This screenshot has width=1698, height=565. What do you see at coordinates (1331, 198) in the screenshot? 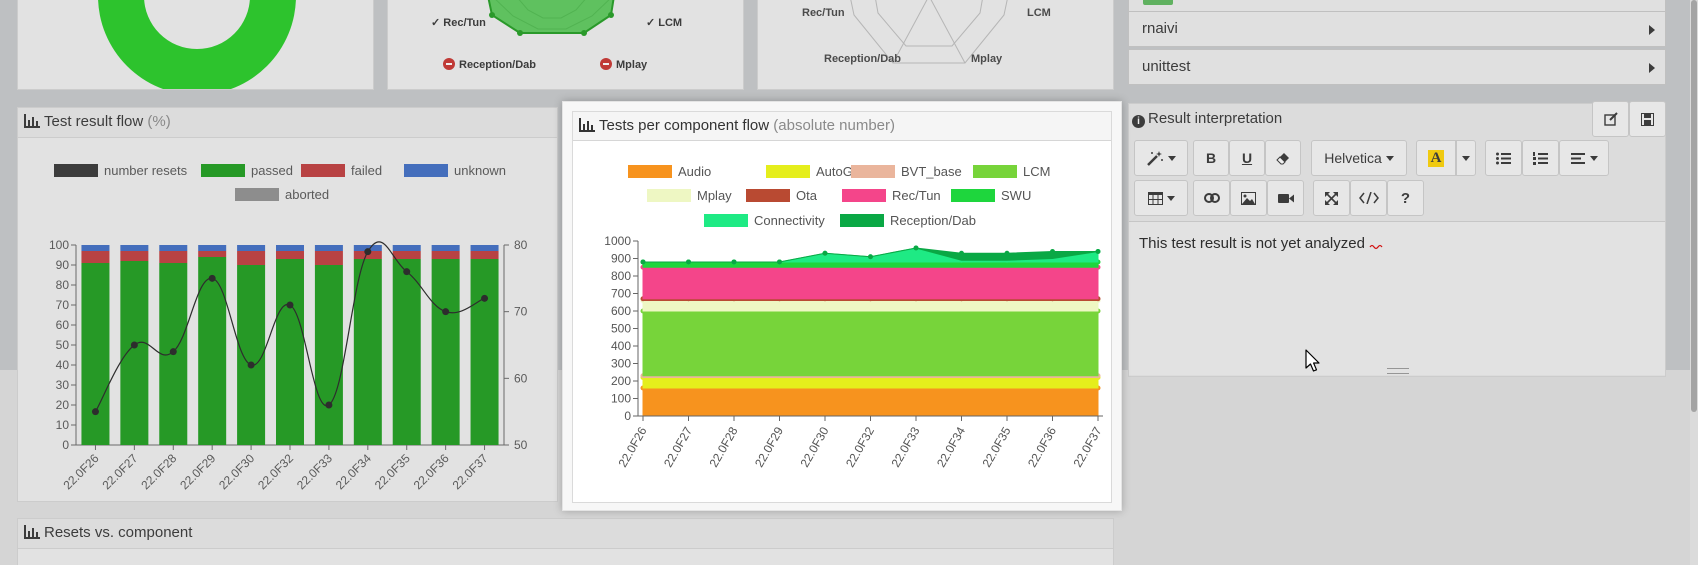
I see `fullscreen-button` at bounding box center [1331, 198].